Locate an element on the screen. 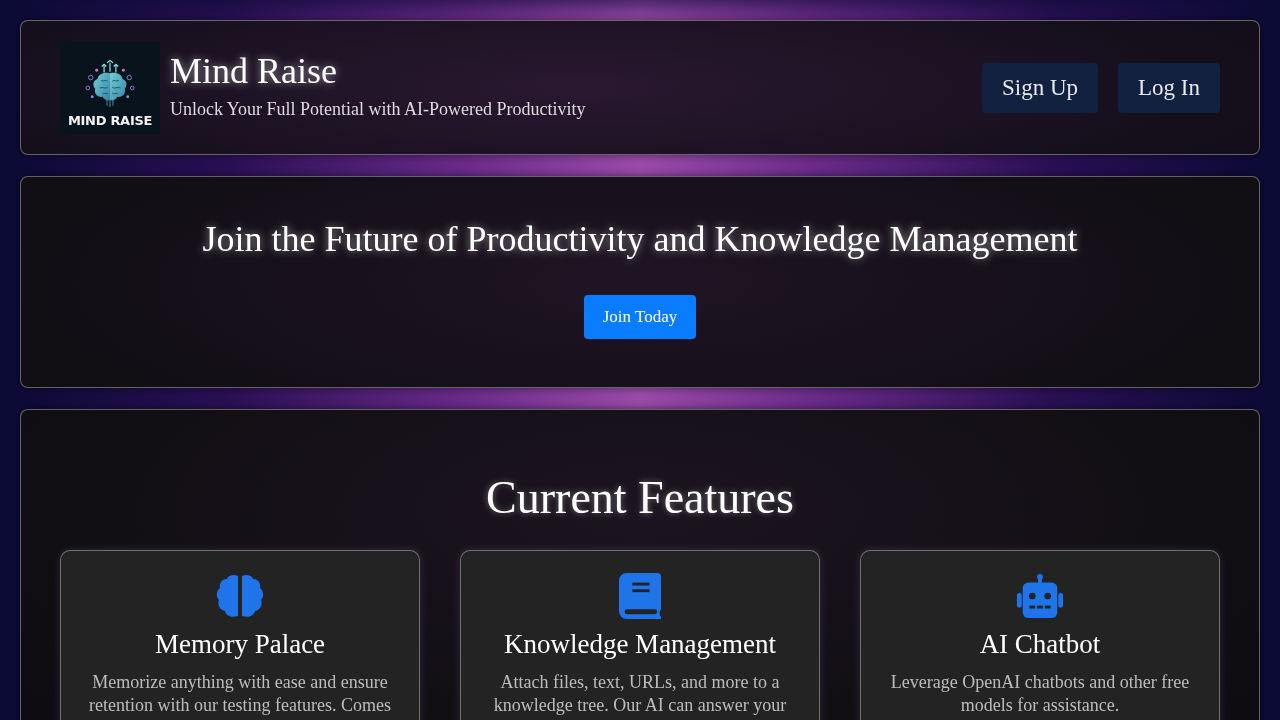 This screenshot has width=1280, height=720. site-title: Mind Raise is located at coordinates (254, 70).